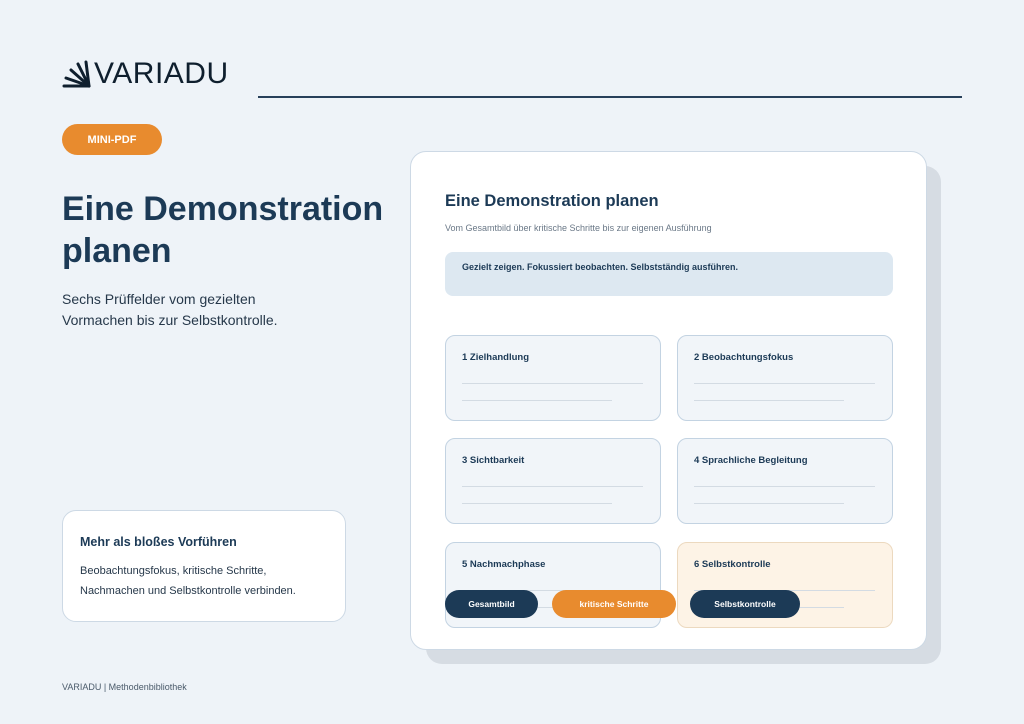 This screenshot has height=724, width=1024. What do you see at coordinates (552, 201) in the screenshot?
I see `card-title: Eine Demonstration planen` at bounding box center [552, 201].